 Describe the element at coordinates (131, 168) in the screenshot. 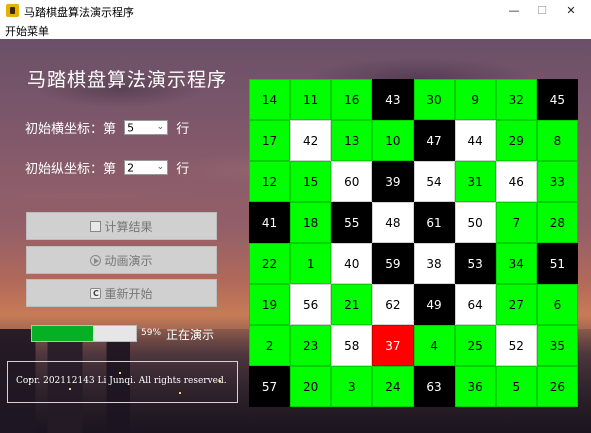

I see `start-y-value: 2` at that location.